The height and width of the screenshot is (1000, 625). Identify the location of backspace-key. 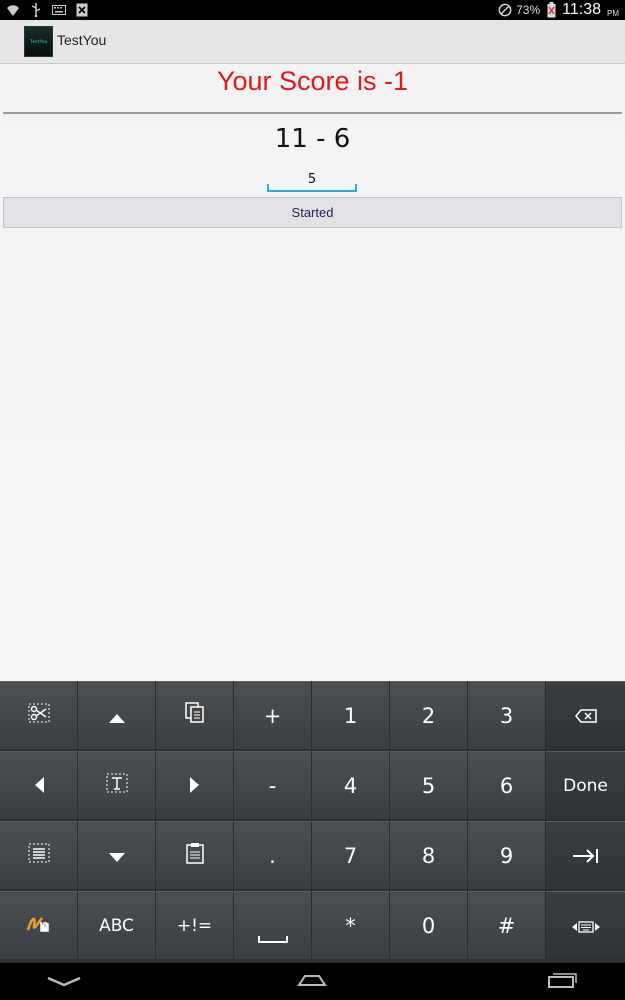
(585, 715).